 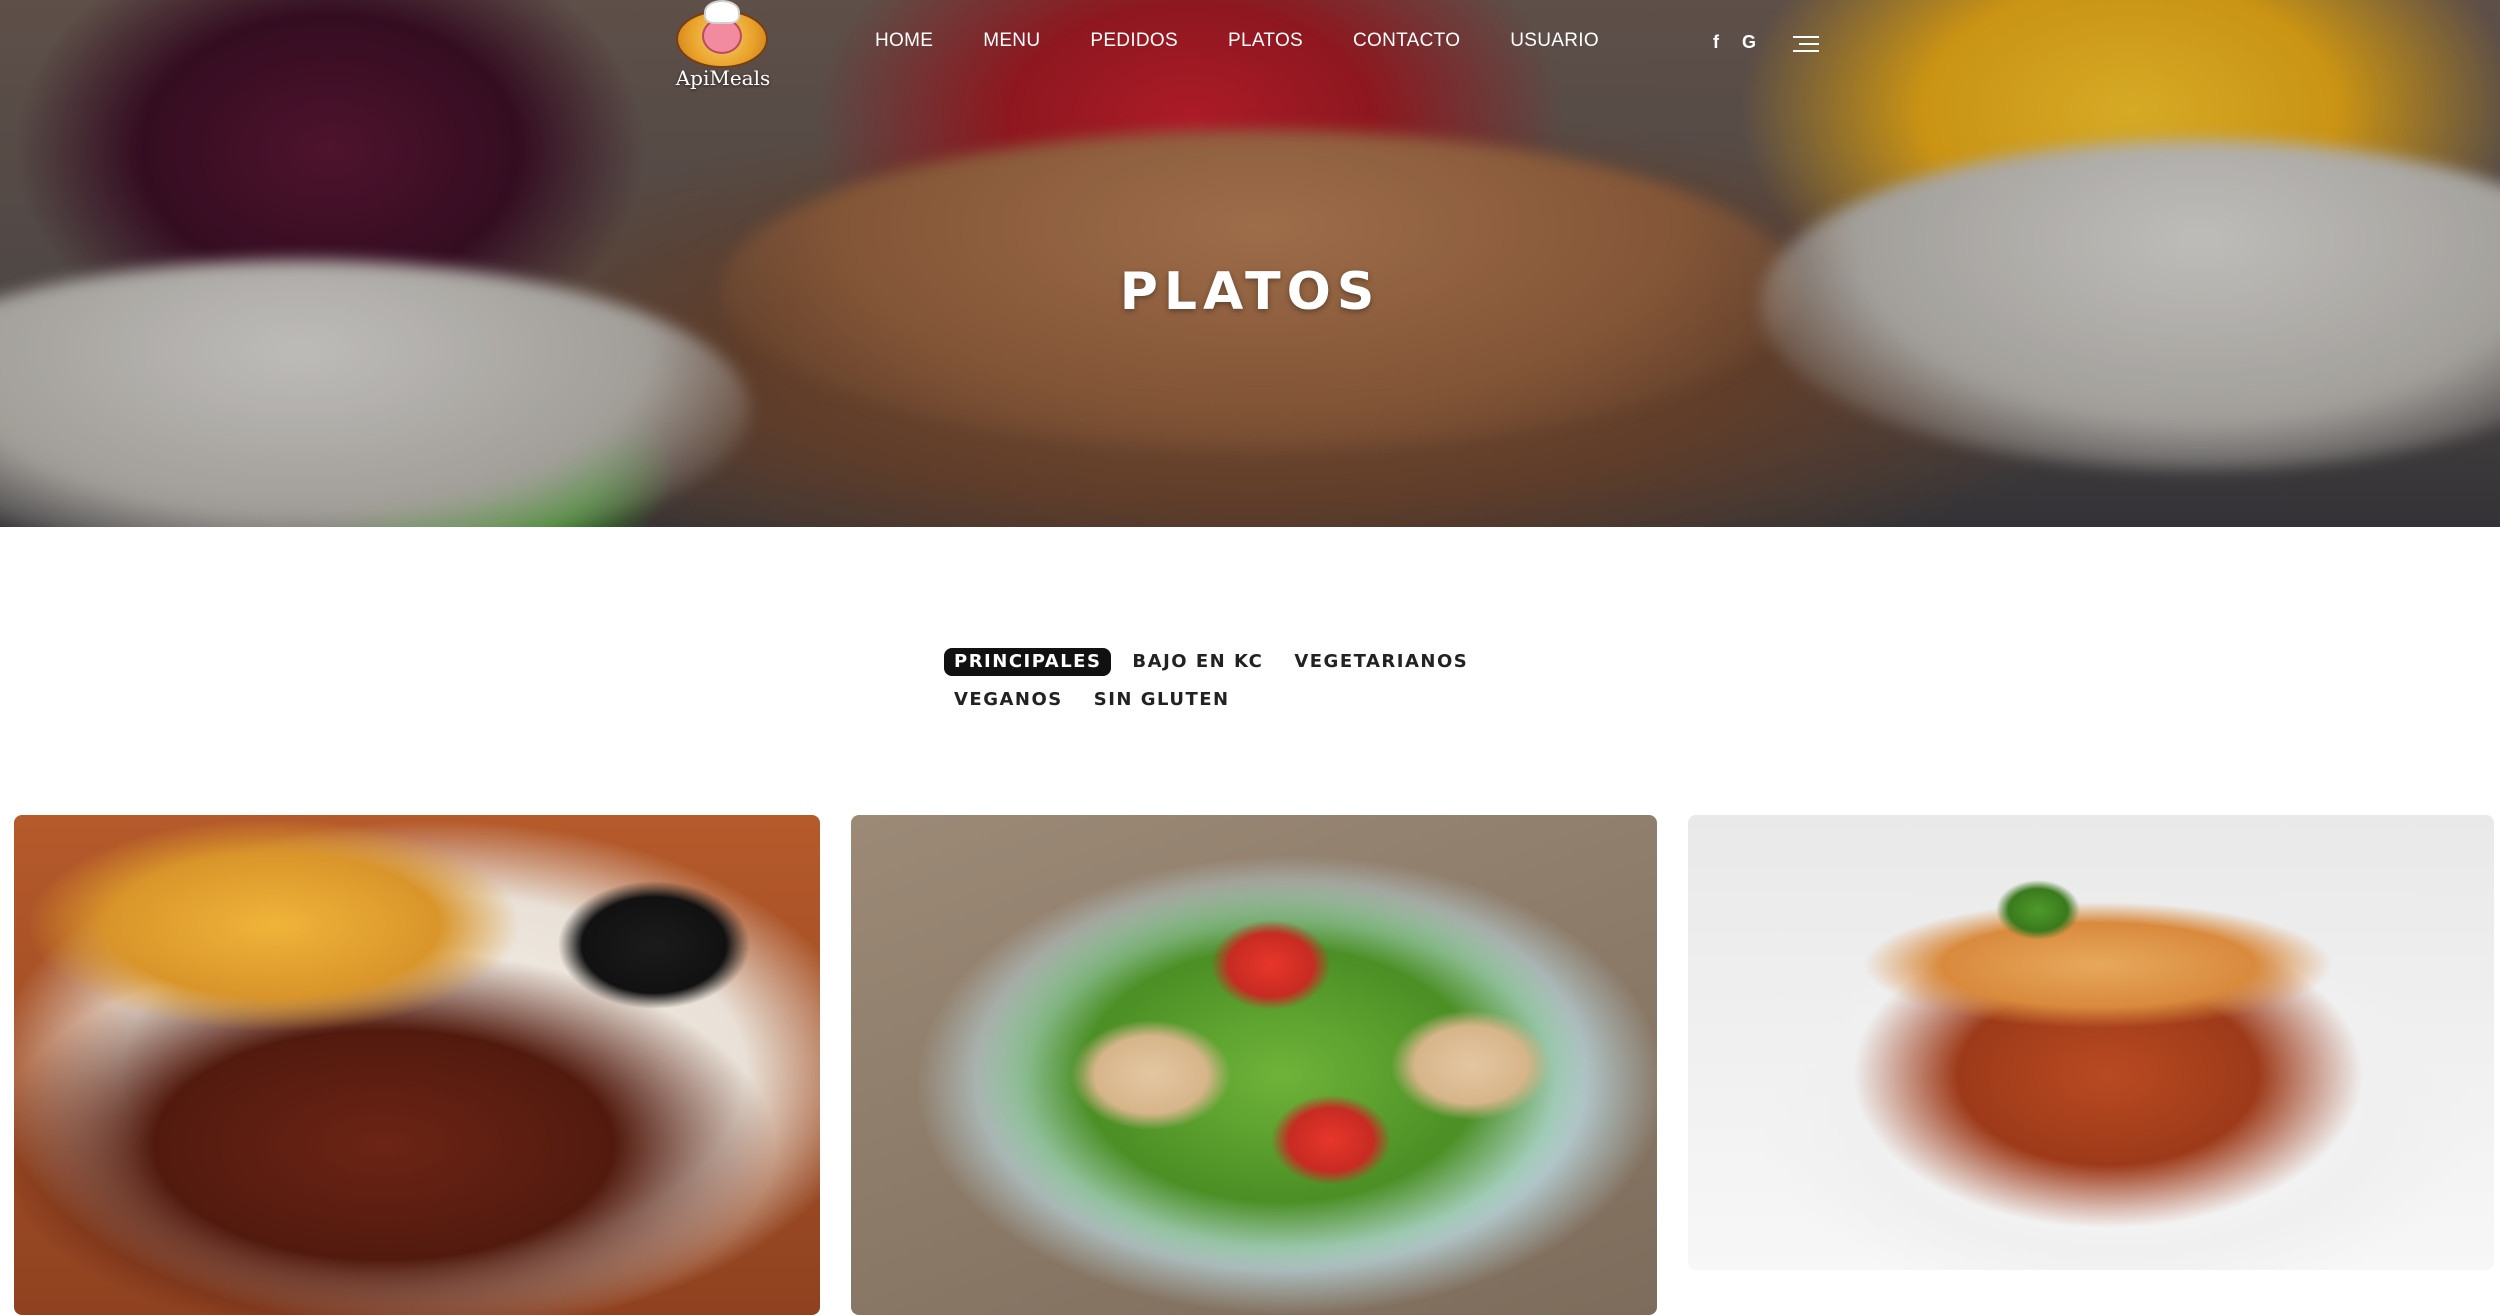 What do you see at coordinates (1554, 41) in the screenshot?
I see `nav-item-usuario: USUARIO` at bounding box center [1554, 41].